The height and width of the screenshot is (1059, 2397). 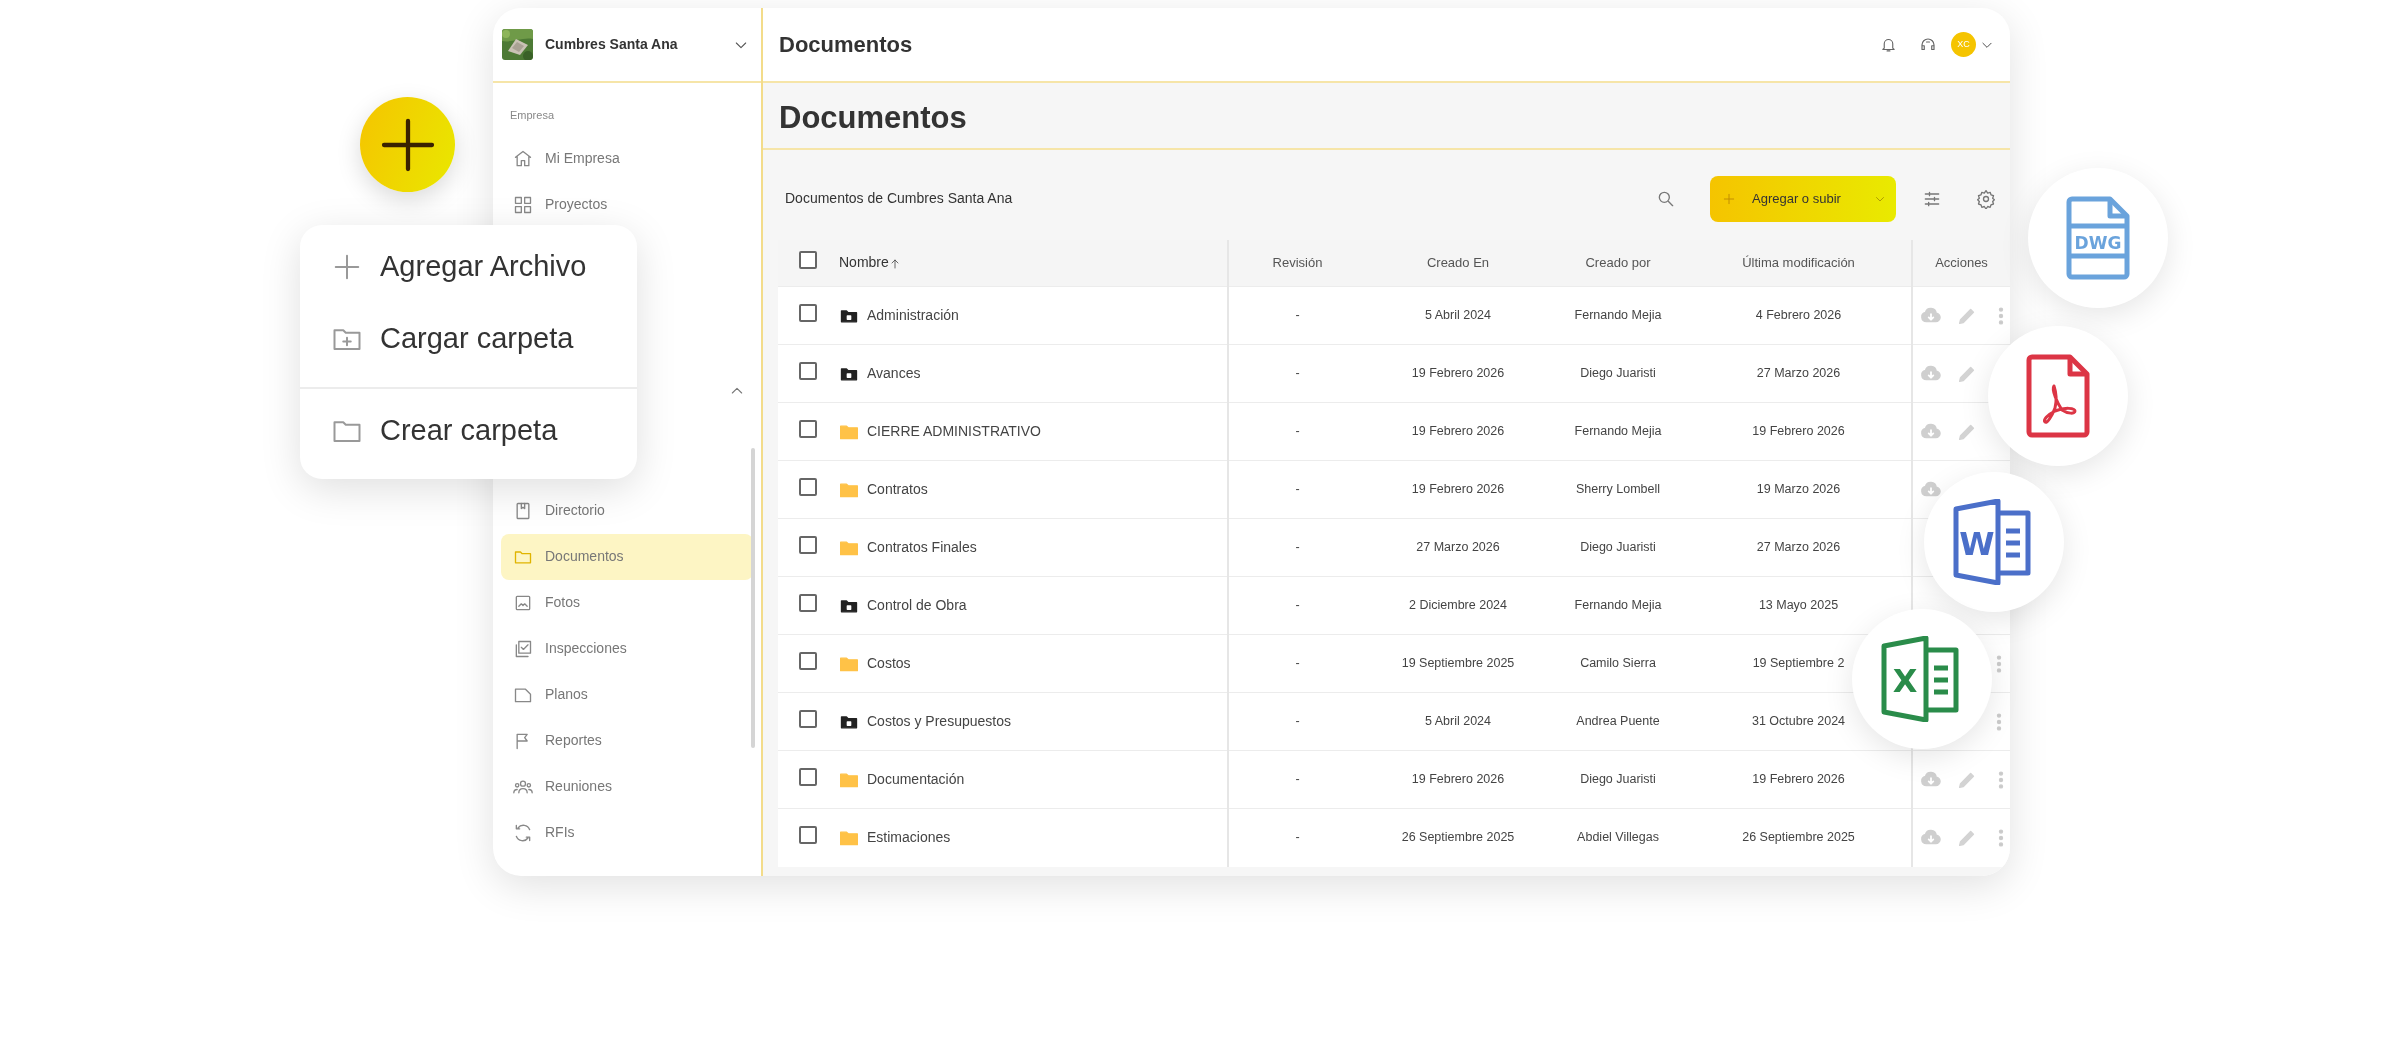 I want to click on grid-icon, so click(x=523, y=204).